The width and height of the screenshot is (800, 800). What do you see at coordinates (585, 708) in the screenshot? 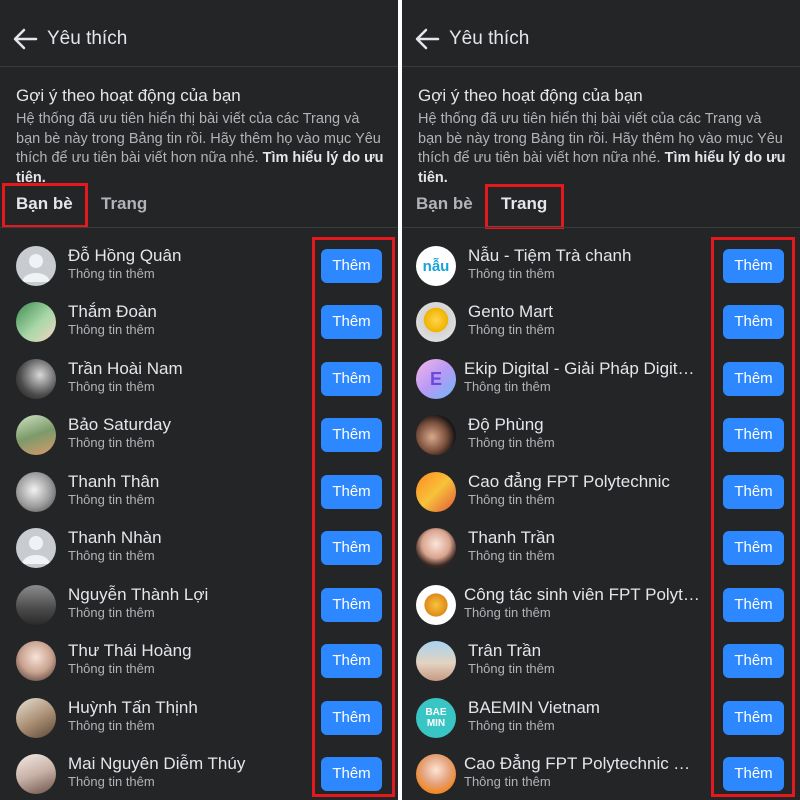
I see `item-name: BAEMIN Vietnam` at bounding box center [585, 708].